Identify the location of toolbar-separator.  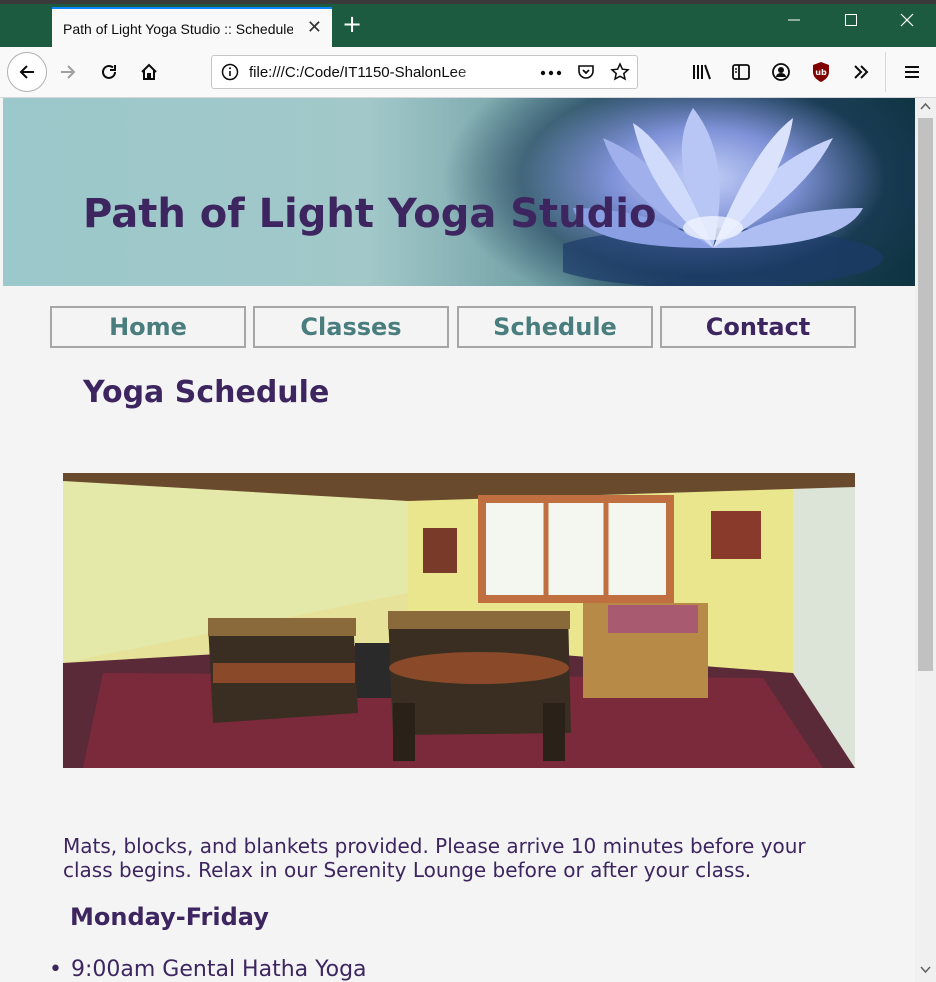
(885, 72).